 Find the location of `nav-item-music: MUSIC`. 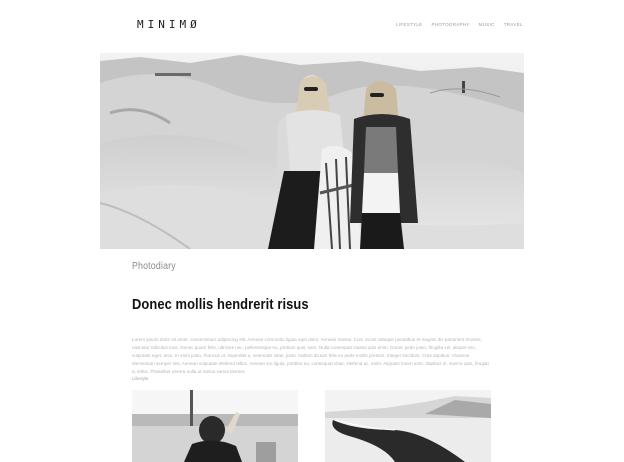

nav-item-music: MUSIC is located at coordinates (487, 24).